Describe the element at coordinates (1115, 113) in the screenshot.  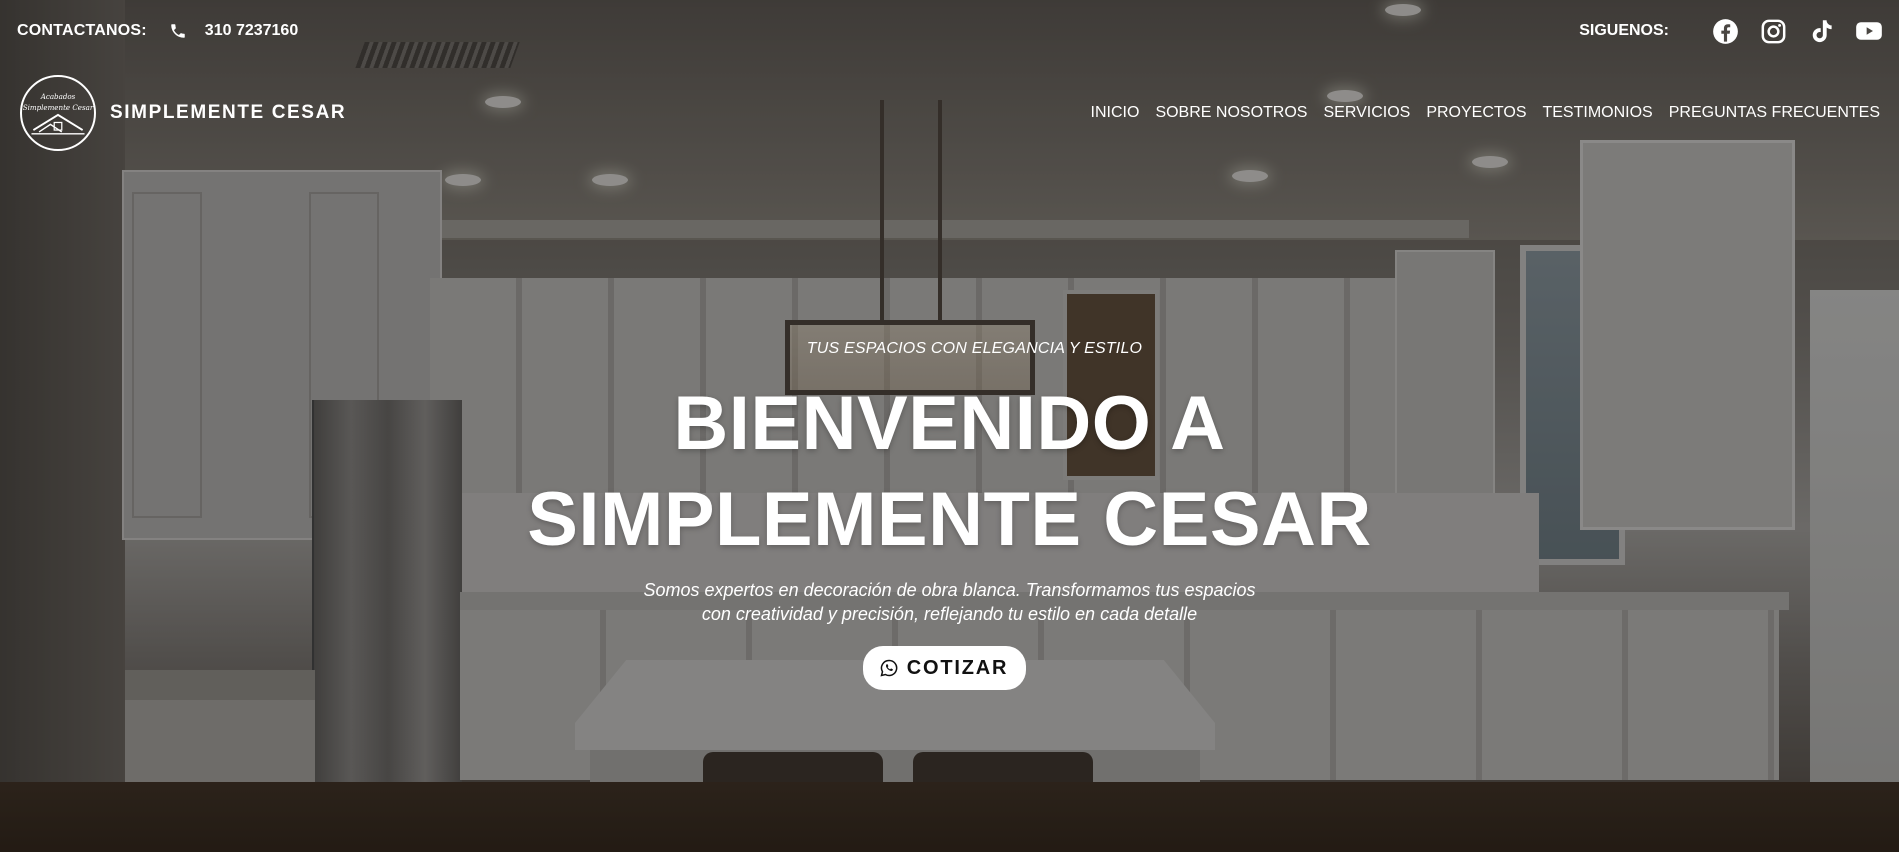
I see `nav-item-inicio: INICIO` at that location.